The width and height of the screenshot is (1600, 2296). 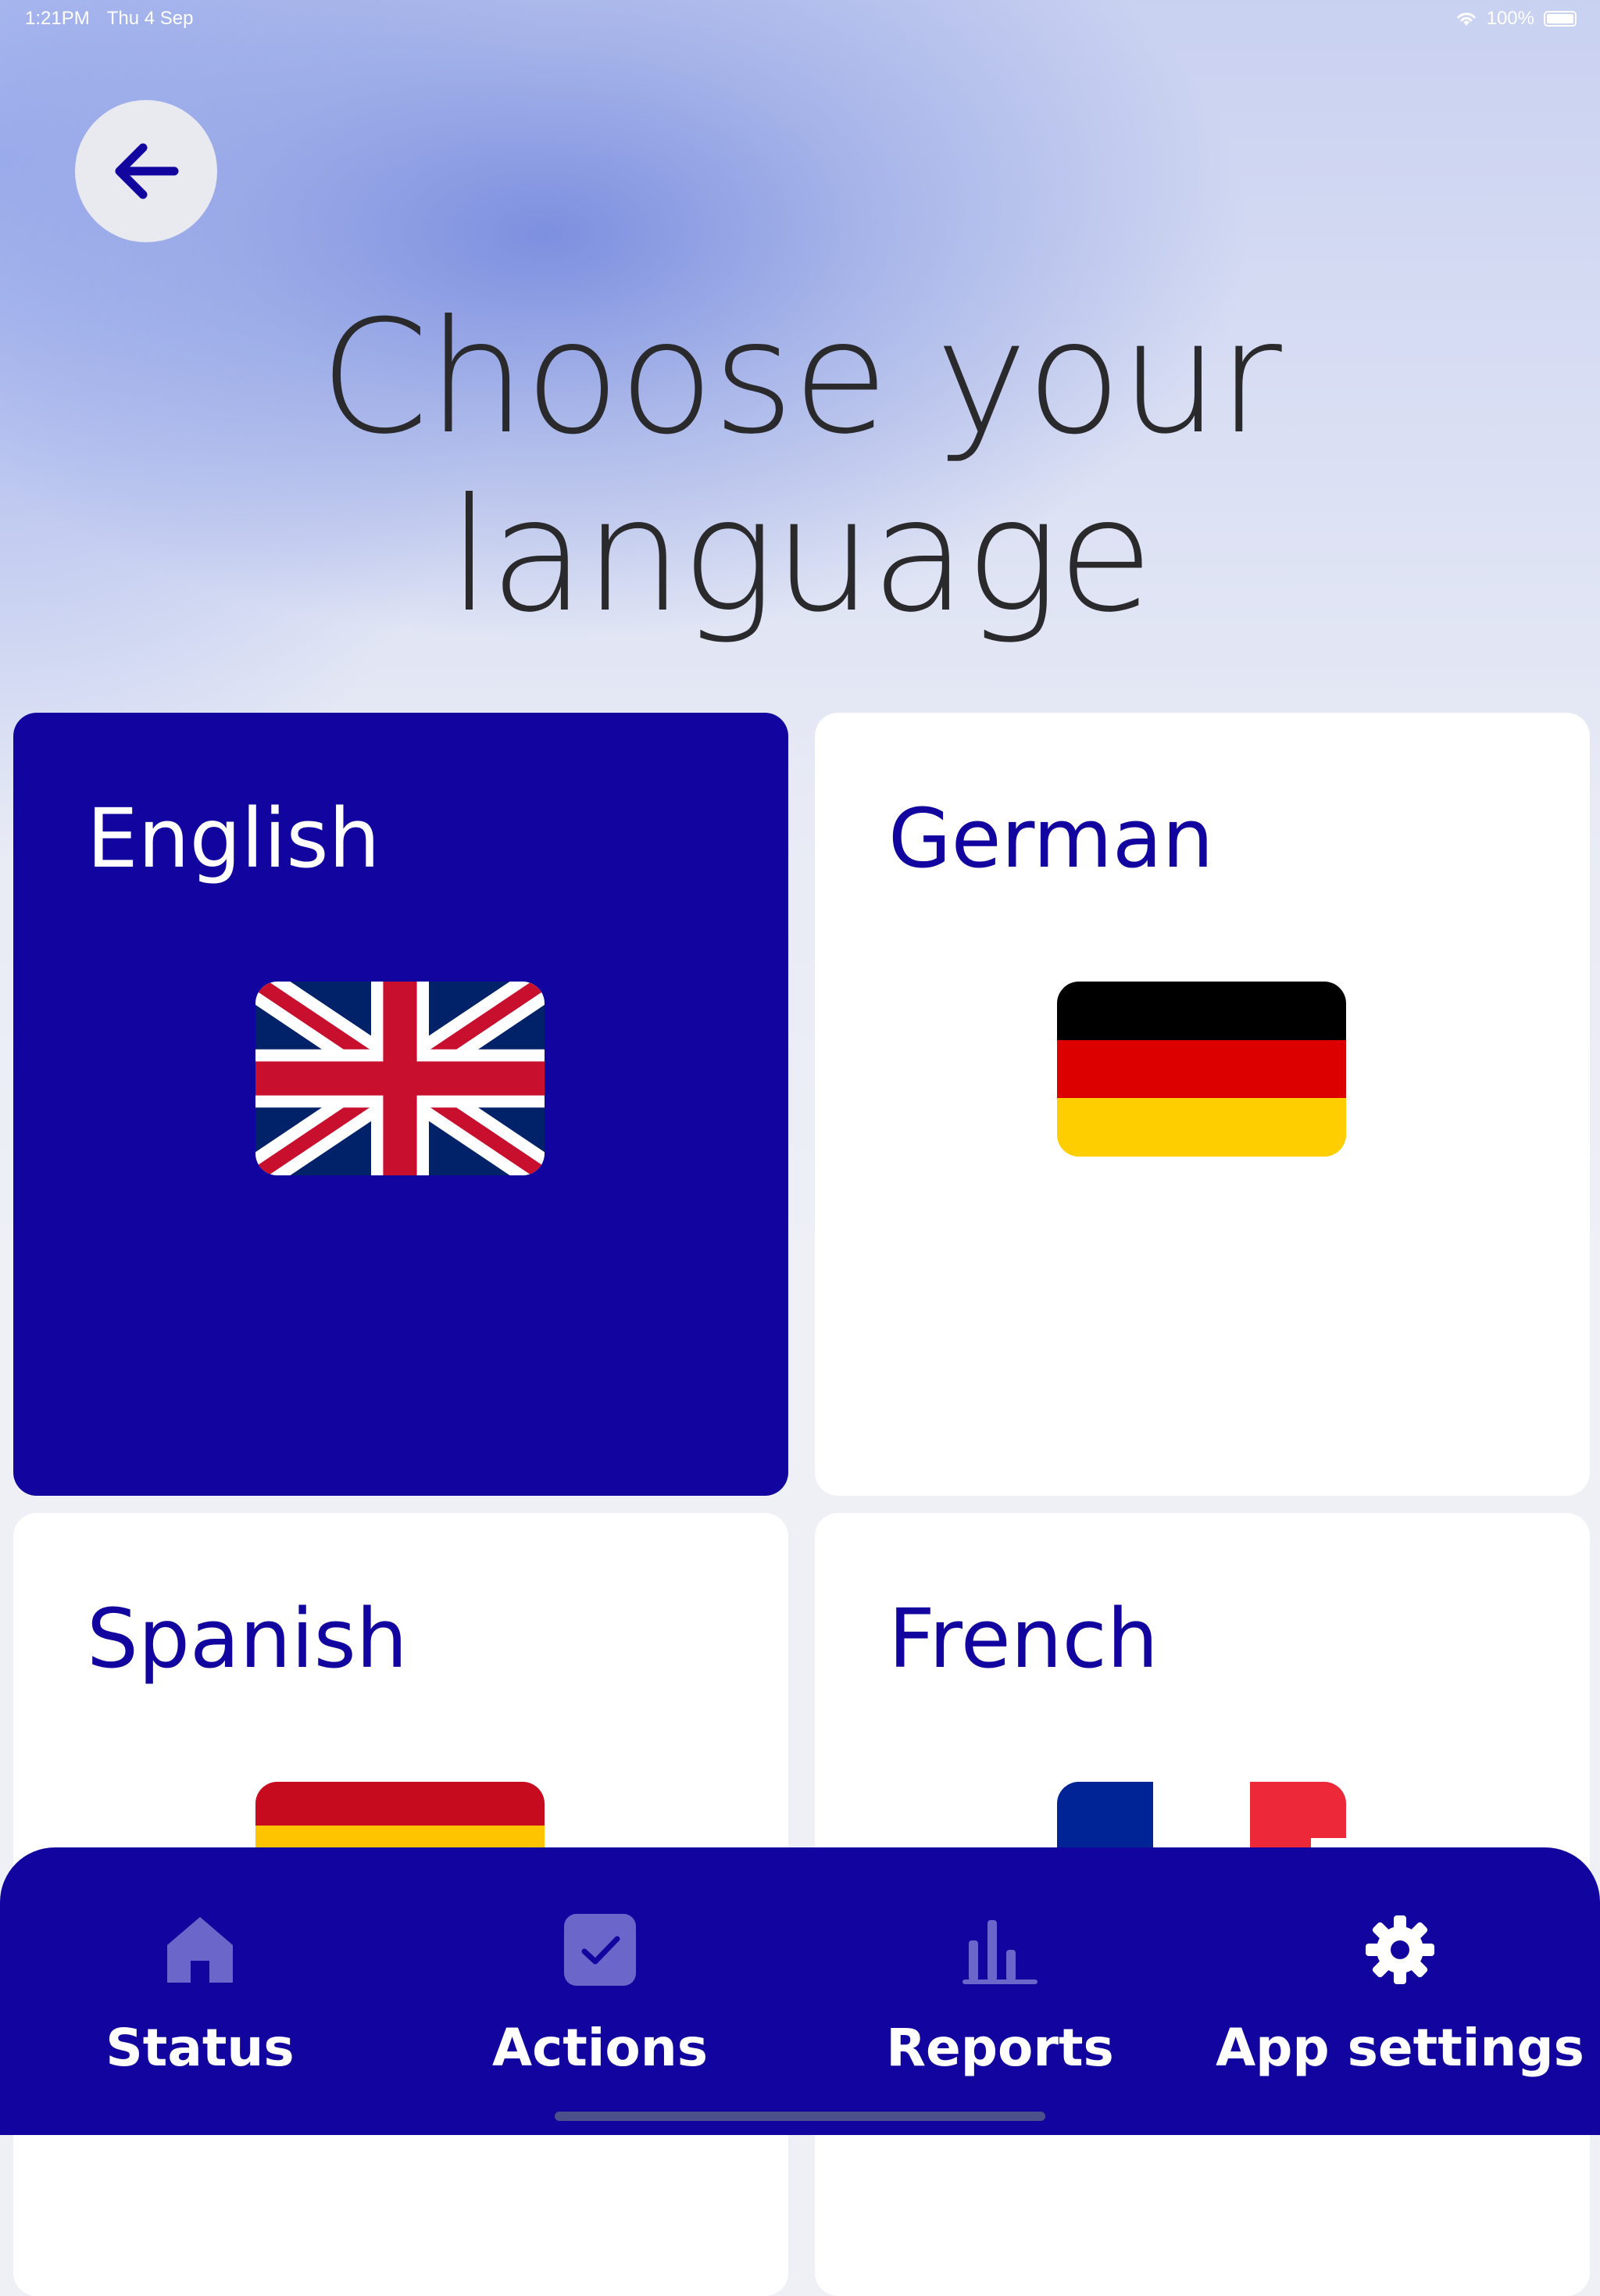 What do you see at coordinates (1510, 19) in the screenshot?
I see `battery-percentage: 100%` at bounding box center [1510, 19].